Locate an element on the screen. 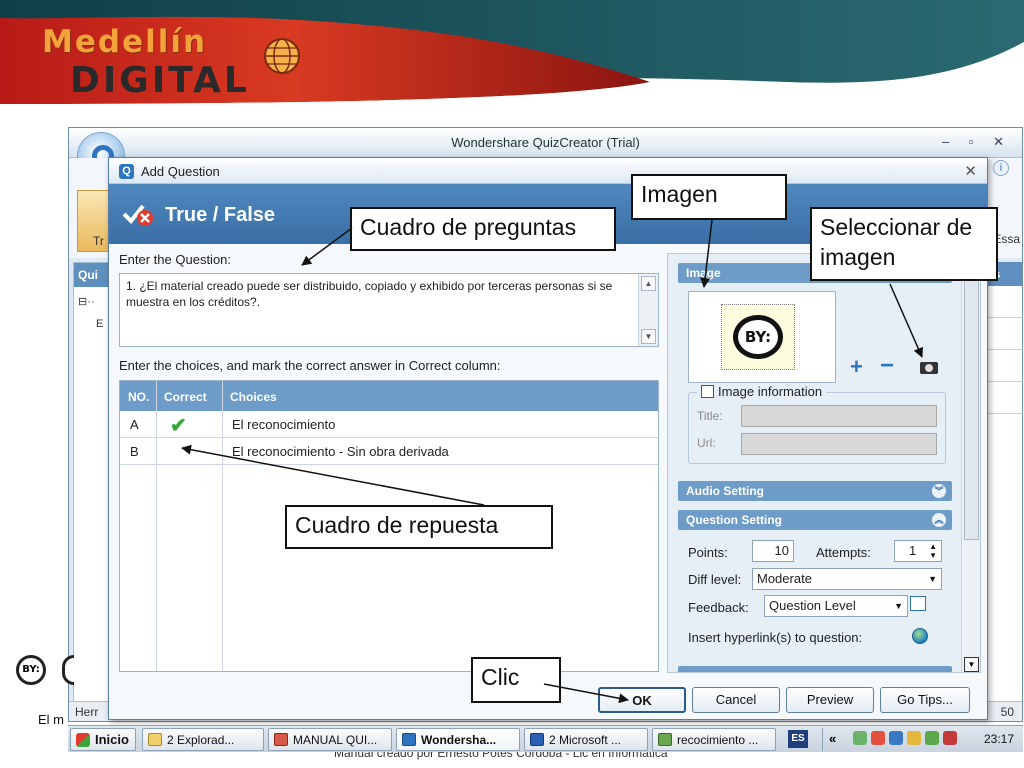  cc-by-image: BY: is located at coordinates (758, 337).